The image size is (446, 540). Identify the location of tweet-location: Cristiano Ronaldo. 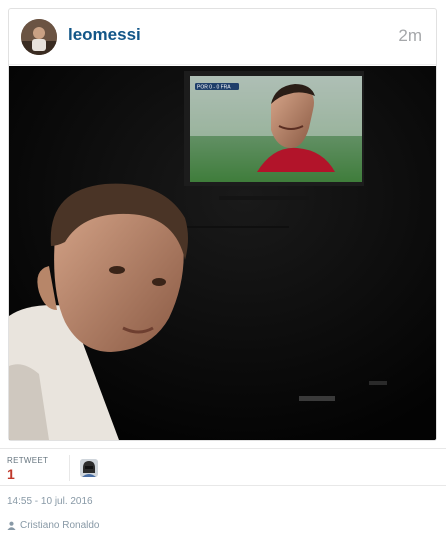
(53, 525).